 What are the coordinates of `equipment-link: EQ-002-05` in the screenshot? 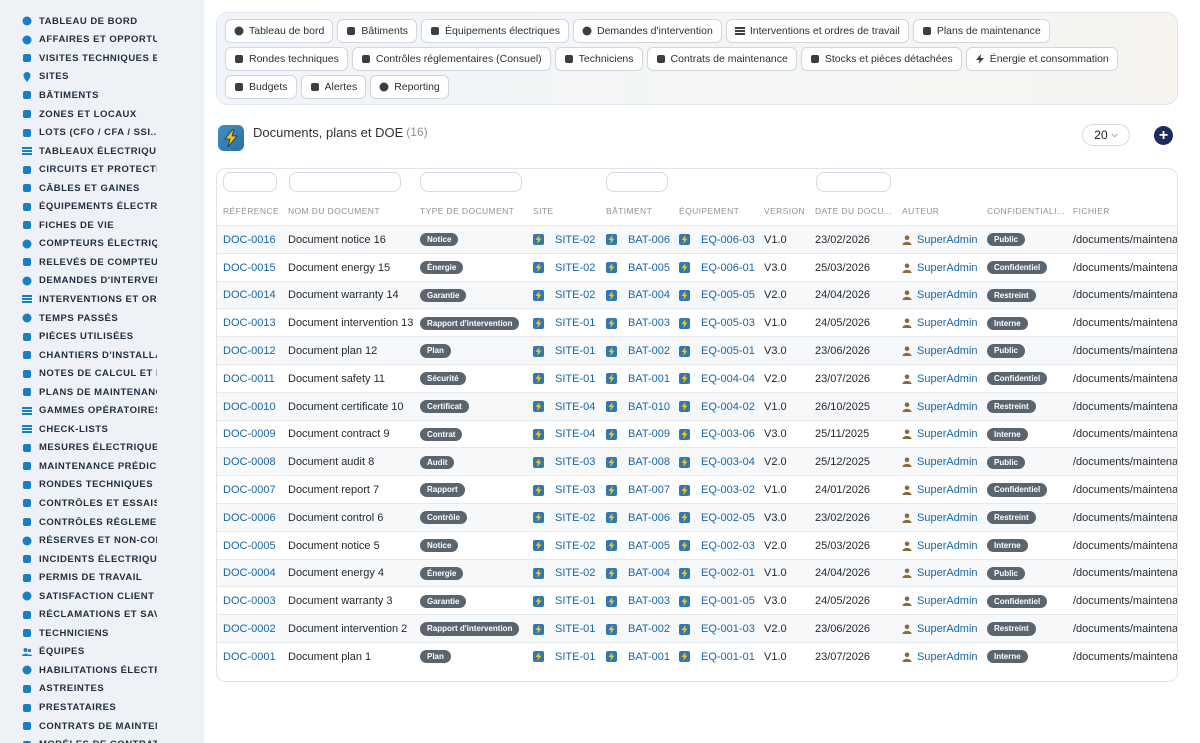 It's located at (728, 518).